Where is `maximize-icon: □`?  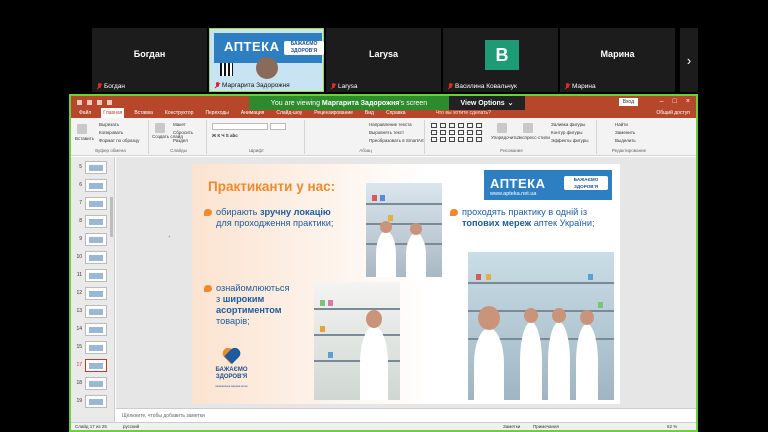 maximize-icon: □ is located at coordinates (675, 102).